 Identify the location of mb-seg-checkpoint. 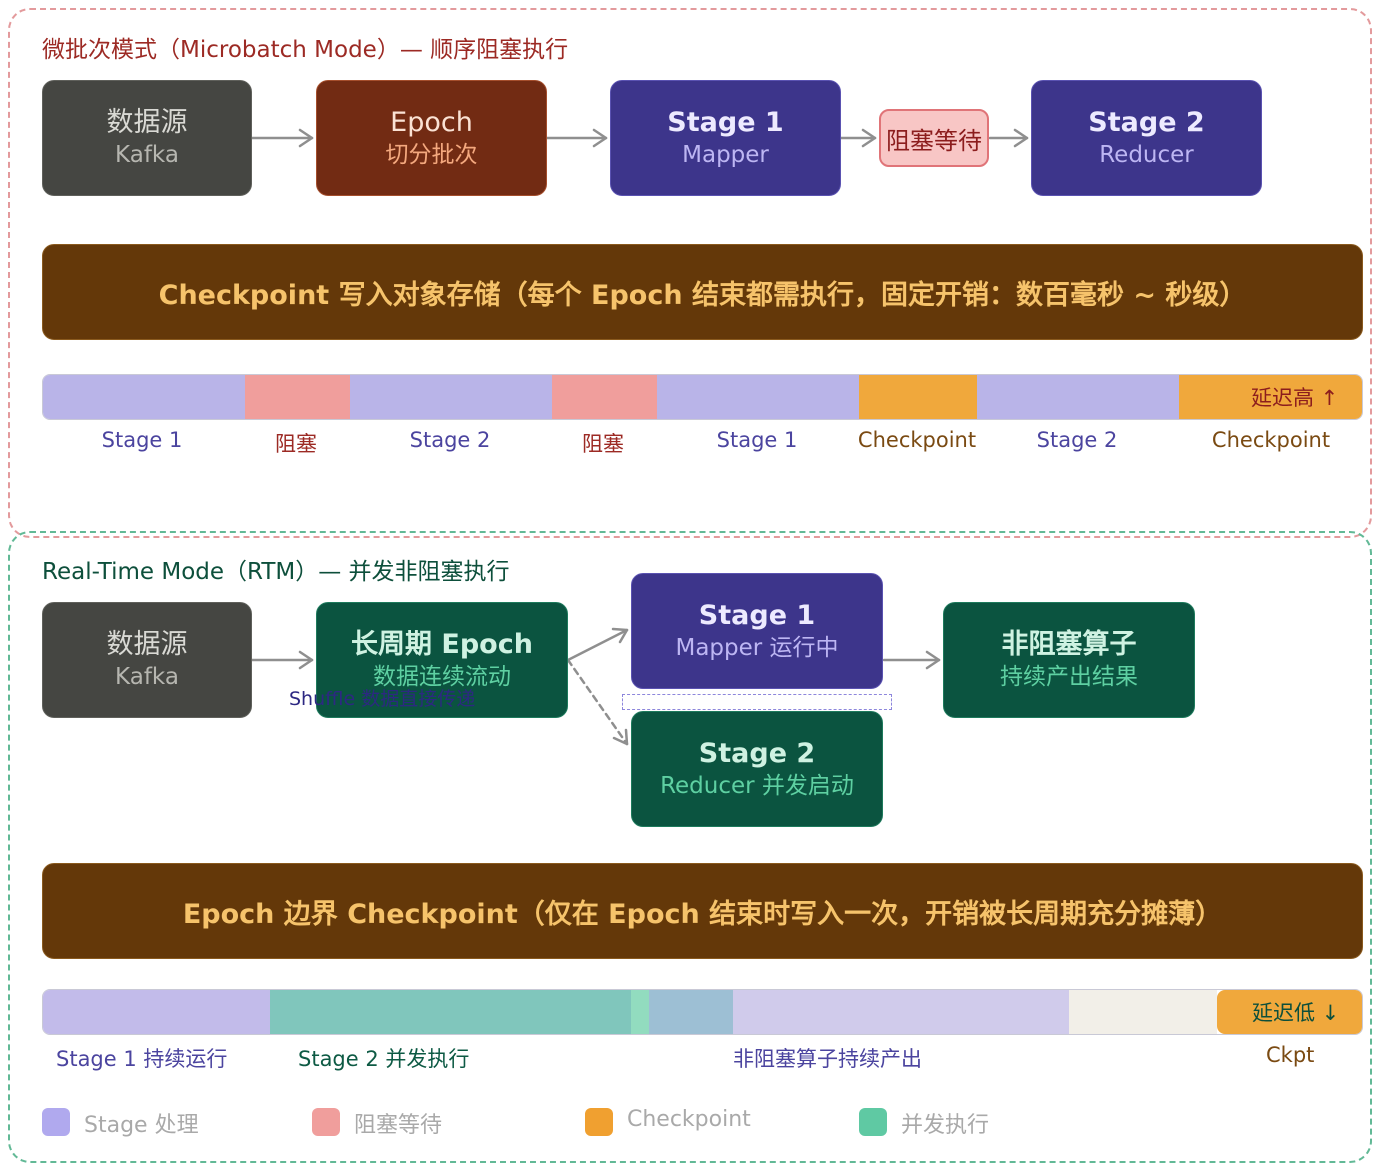
(918, 397).